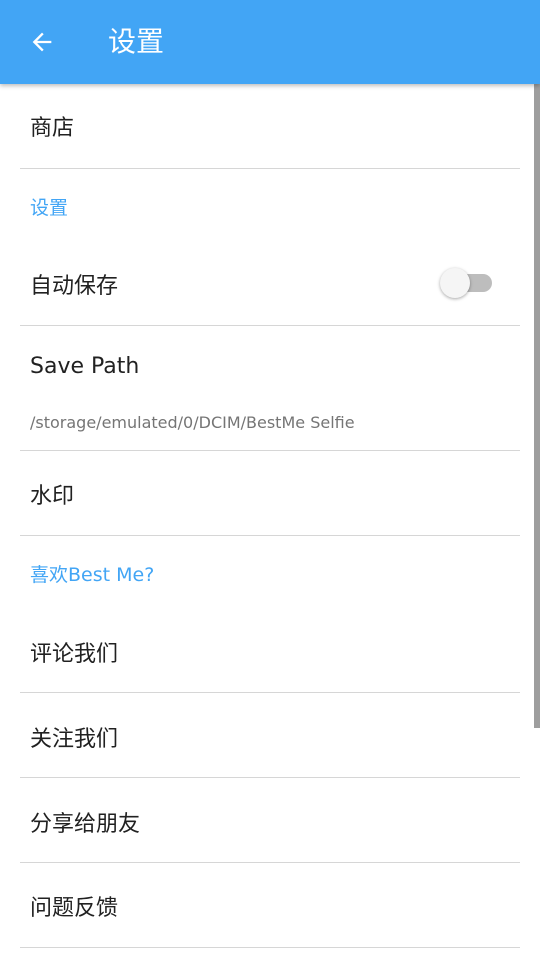 The image size is (540, 960). Describe the element at coordinates (270, 650) in the screenshot. I see `rate-us-item: 评论我们` at that location.